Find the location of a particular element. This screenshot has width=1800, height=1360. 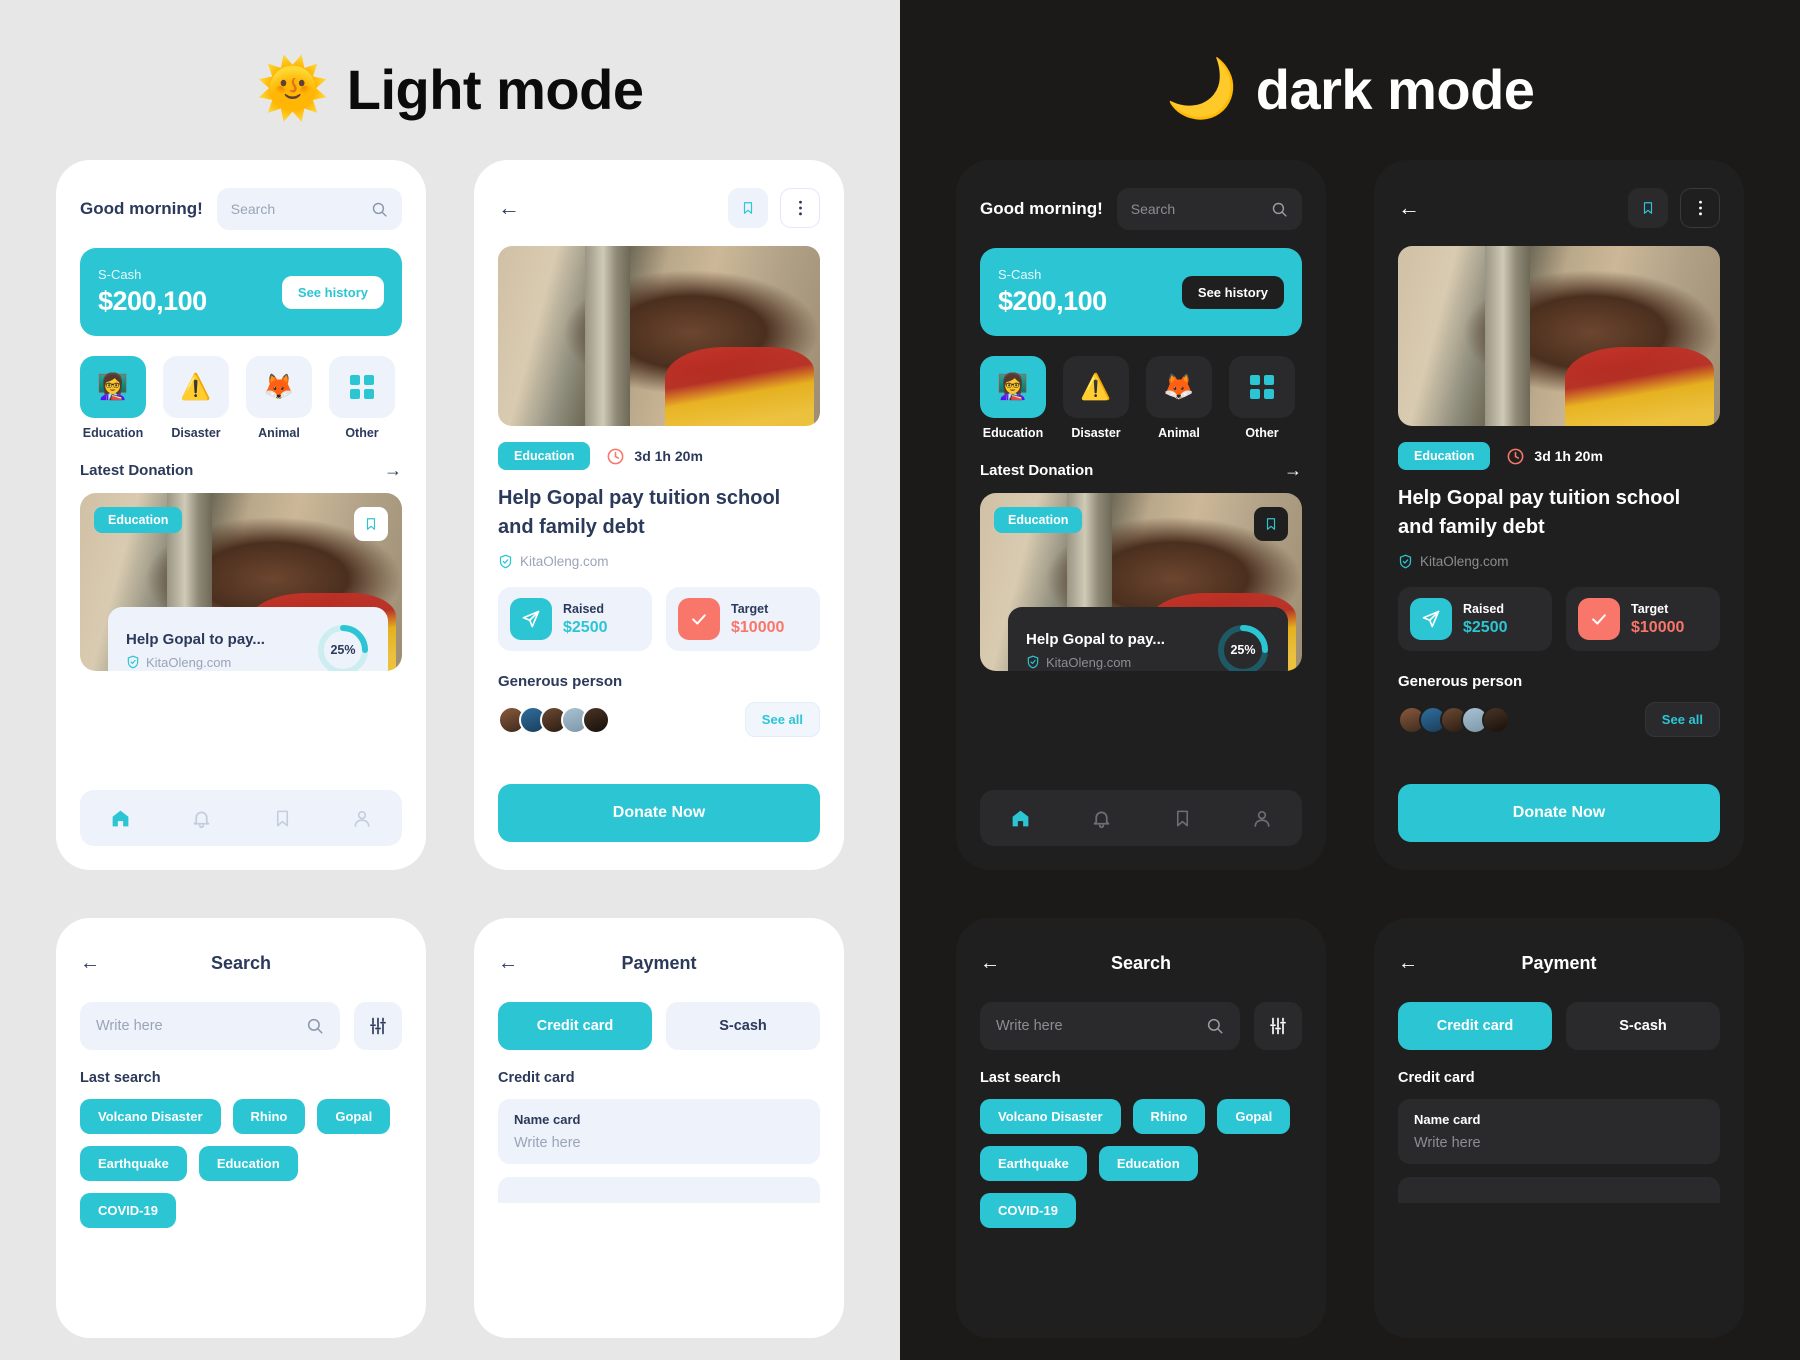

detail-meta: Education 3d 1h 20m is located at coordinates (1559, 456).